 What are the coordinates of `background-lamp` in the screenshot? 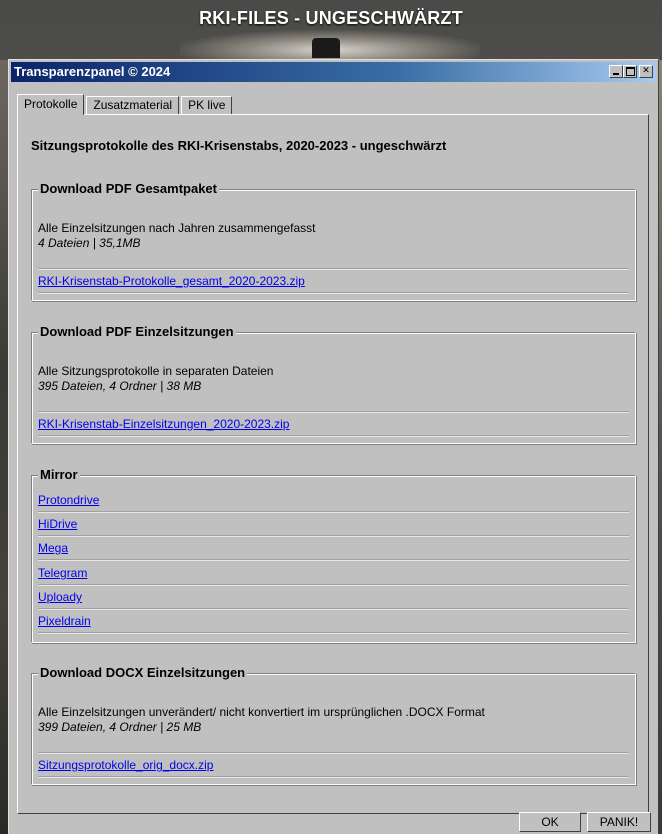 It's located at (326, 48).